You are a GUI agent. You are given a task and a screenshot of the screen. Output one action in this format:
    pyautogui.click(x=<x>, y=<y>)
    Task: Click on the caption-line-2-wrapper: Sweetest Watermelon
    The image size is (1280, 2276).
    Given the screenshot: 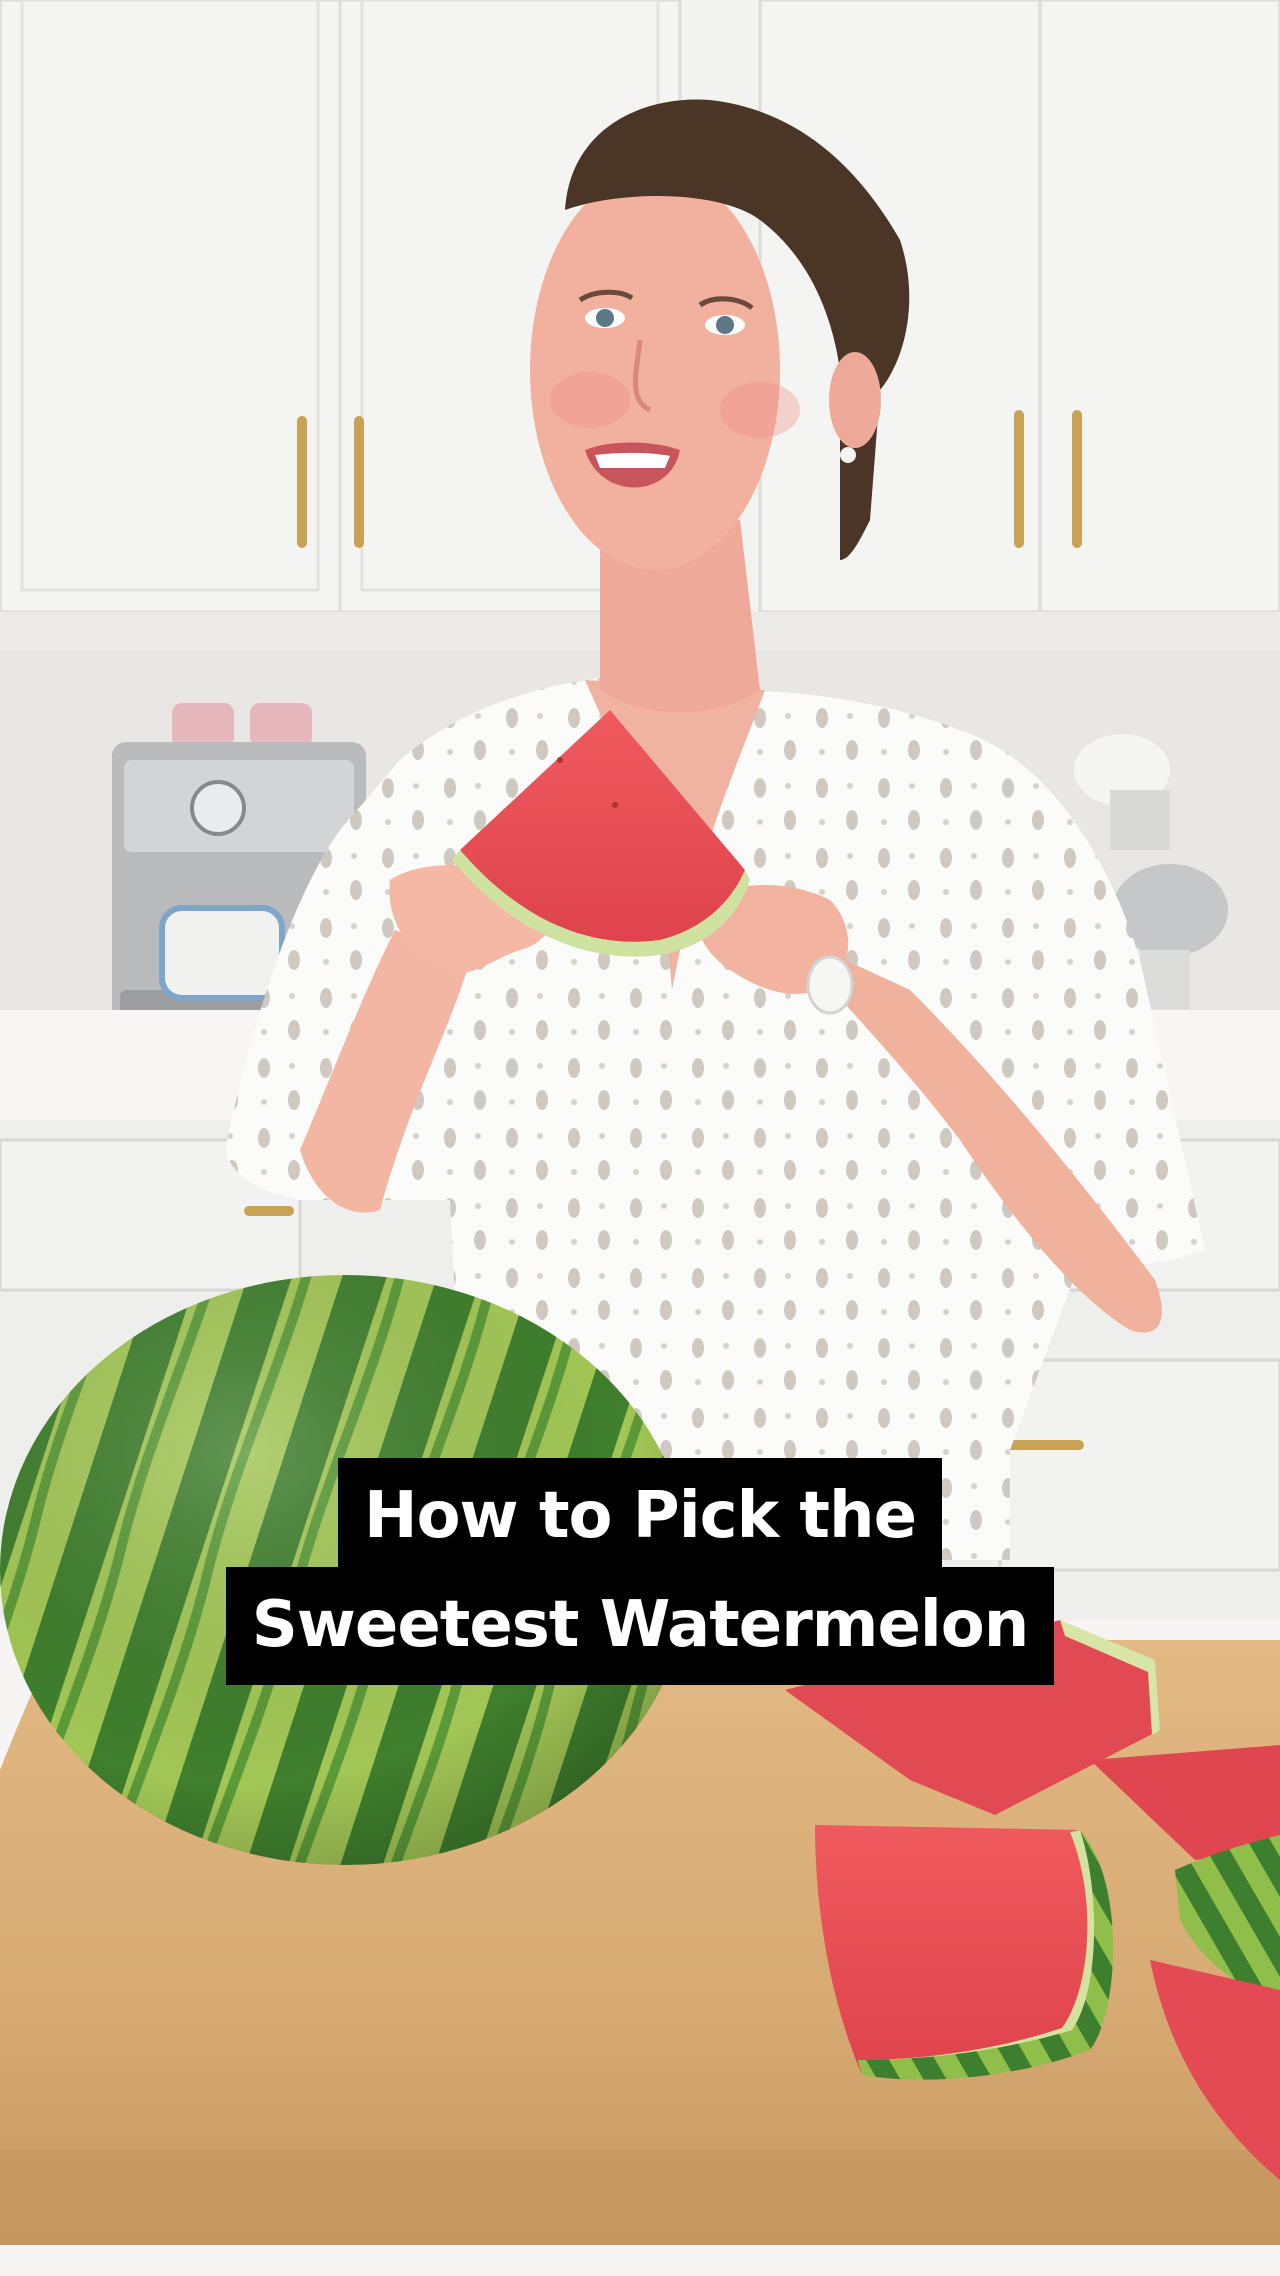 What is the action you would take?
    pyautogui.click(x=640, y=1626)
    